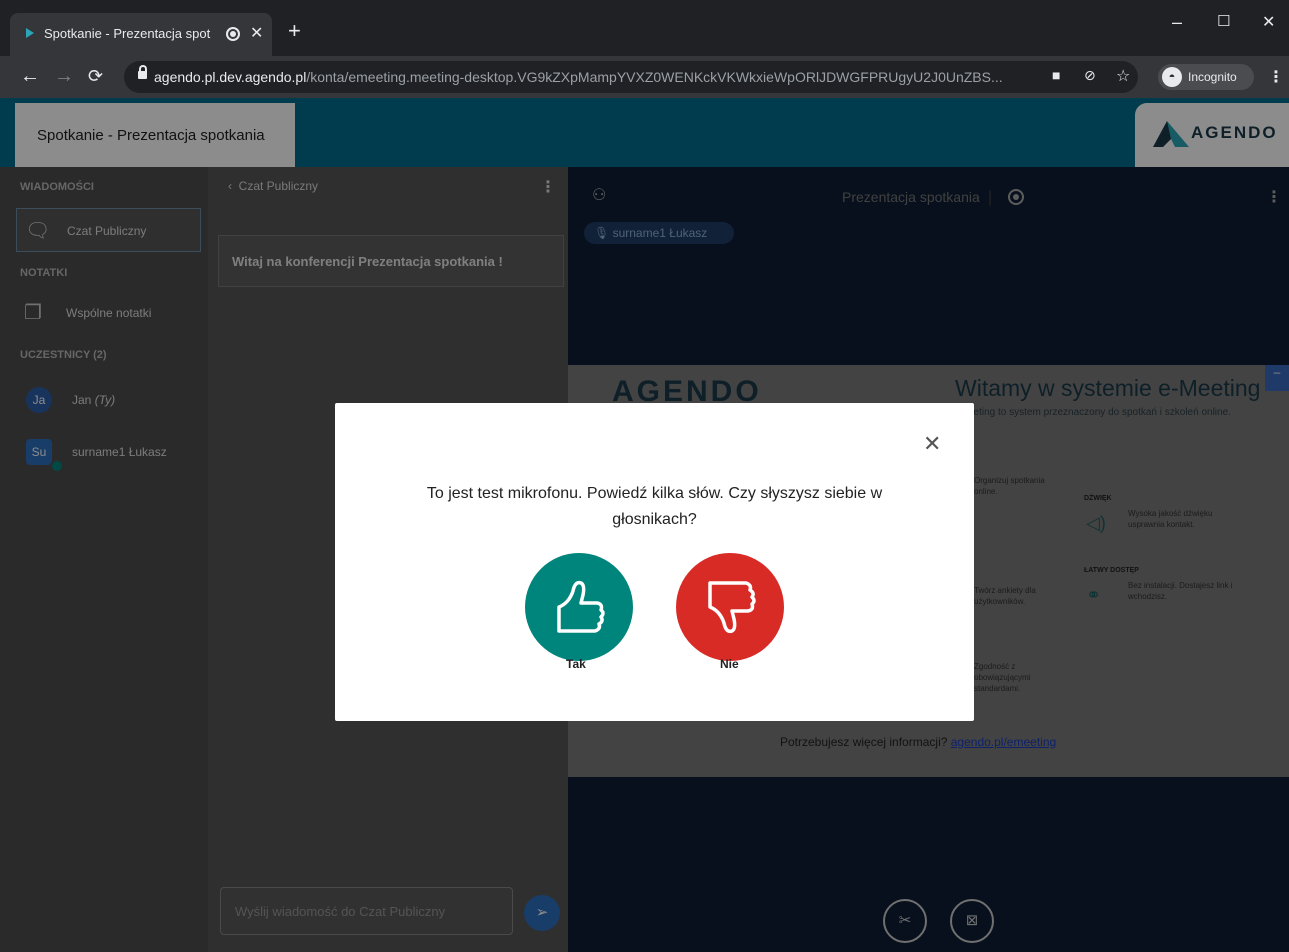 Image resolution: width=1289 pixels, height=952 pixels. Describe the element at coordinates (294, 31) in the screenshot. I see `new-tab-button: +` at that location.